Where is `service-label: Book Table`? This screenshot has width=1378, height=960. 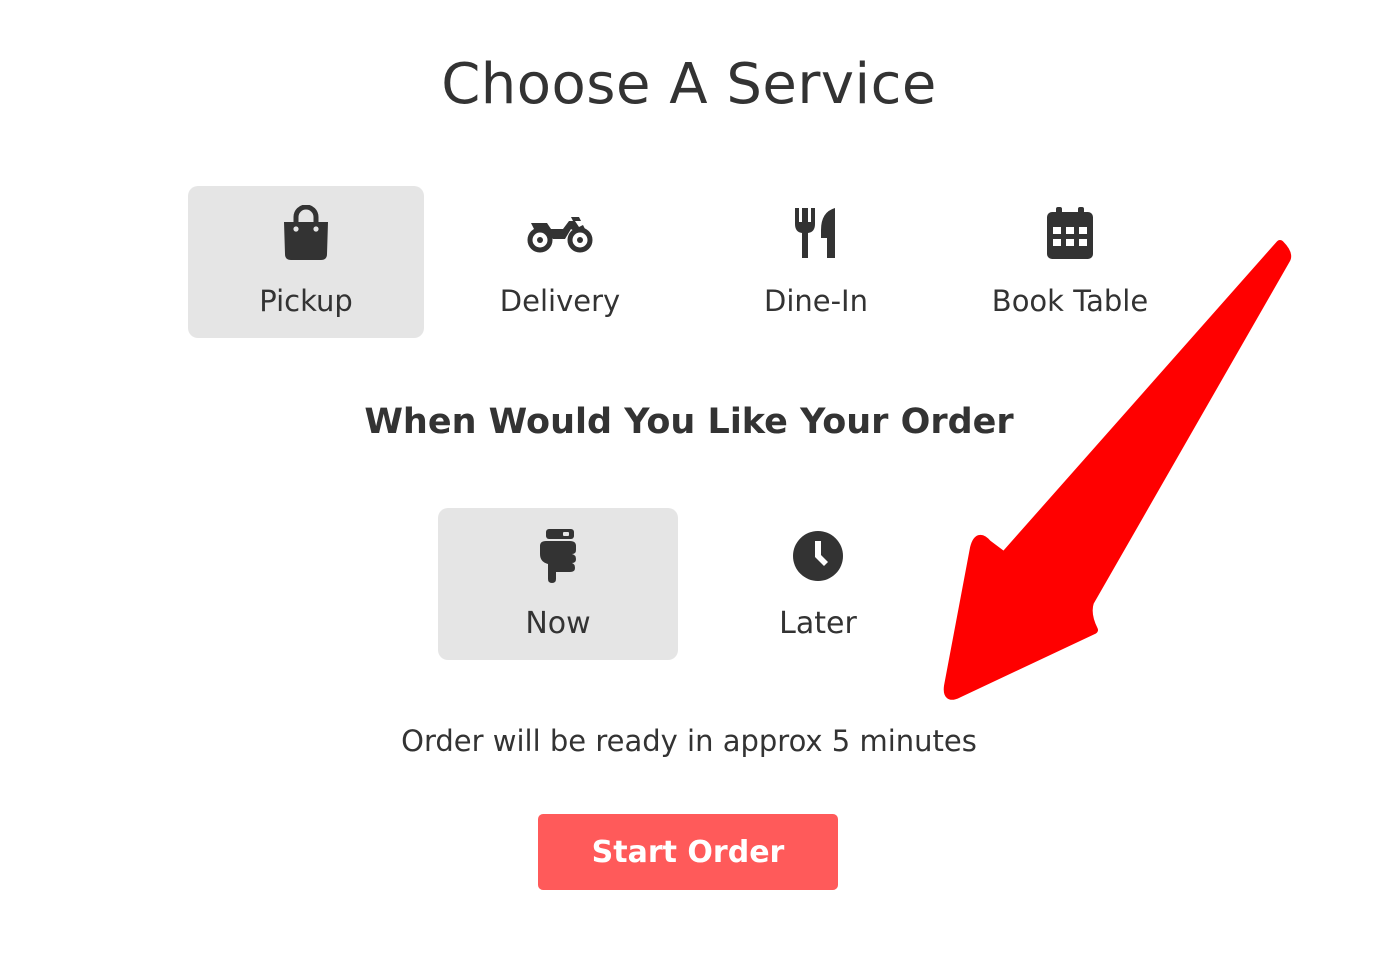 service-label: Book Table is located at coordinates (1070, 301).